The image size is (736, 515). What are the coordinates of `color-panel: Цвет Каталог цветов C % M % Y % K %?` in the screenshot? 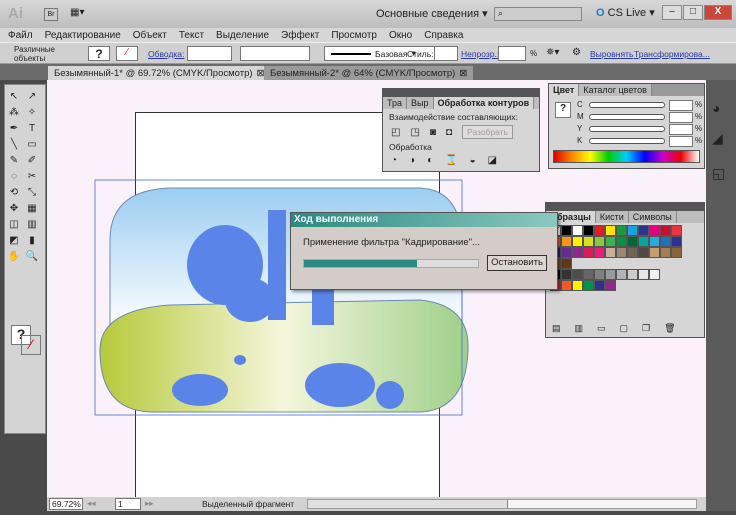 It's located at (626, 126).